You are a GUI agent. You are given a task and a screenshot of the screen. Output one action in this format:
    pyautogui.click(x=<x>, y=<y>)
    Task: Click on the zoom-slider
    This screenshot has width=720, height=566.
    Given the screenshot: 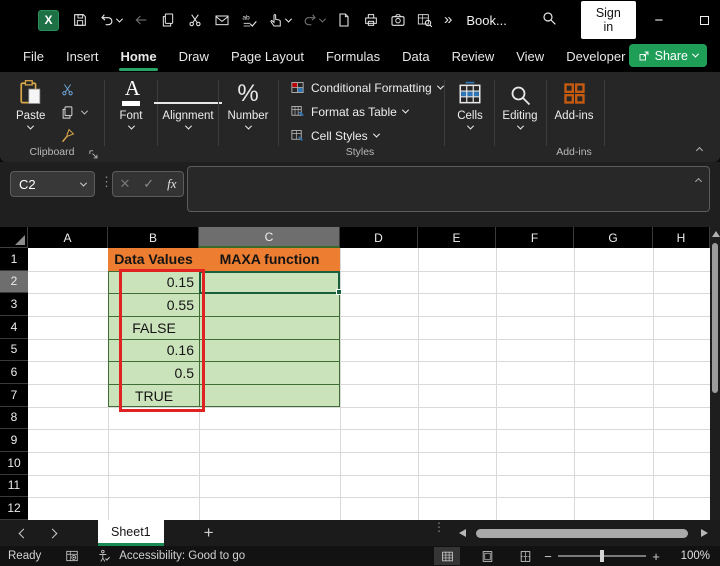 What is the action you would take?
    pyautogui.click(x=602, y=556)
    